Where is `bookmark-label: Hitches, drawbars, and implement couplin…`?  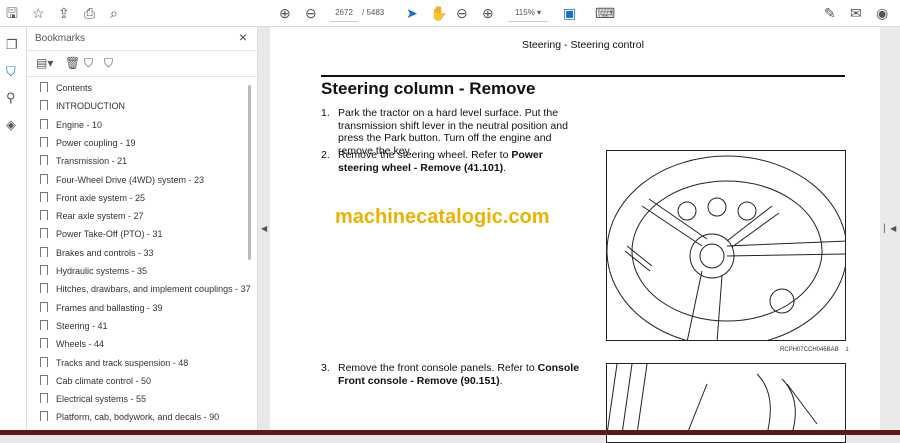
bookmark-label: Hitches, drawbars, and implement couplin… is located at coordinates (153, 289).